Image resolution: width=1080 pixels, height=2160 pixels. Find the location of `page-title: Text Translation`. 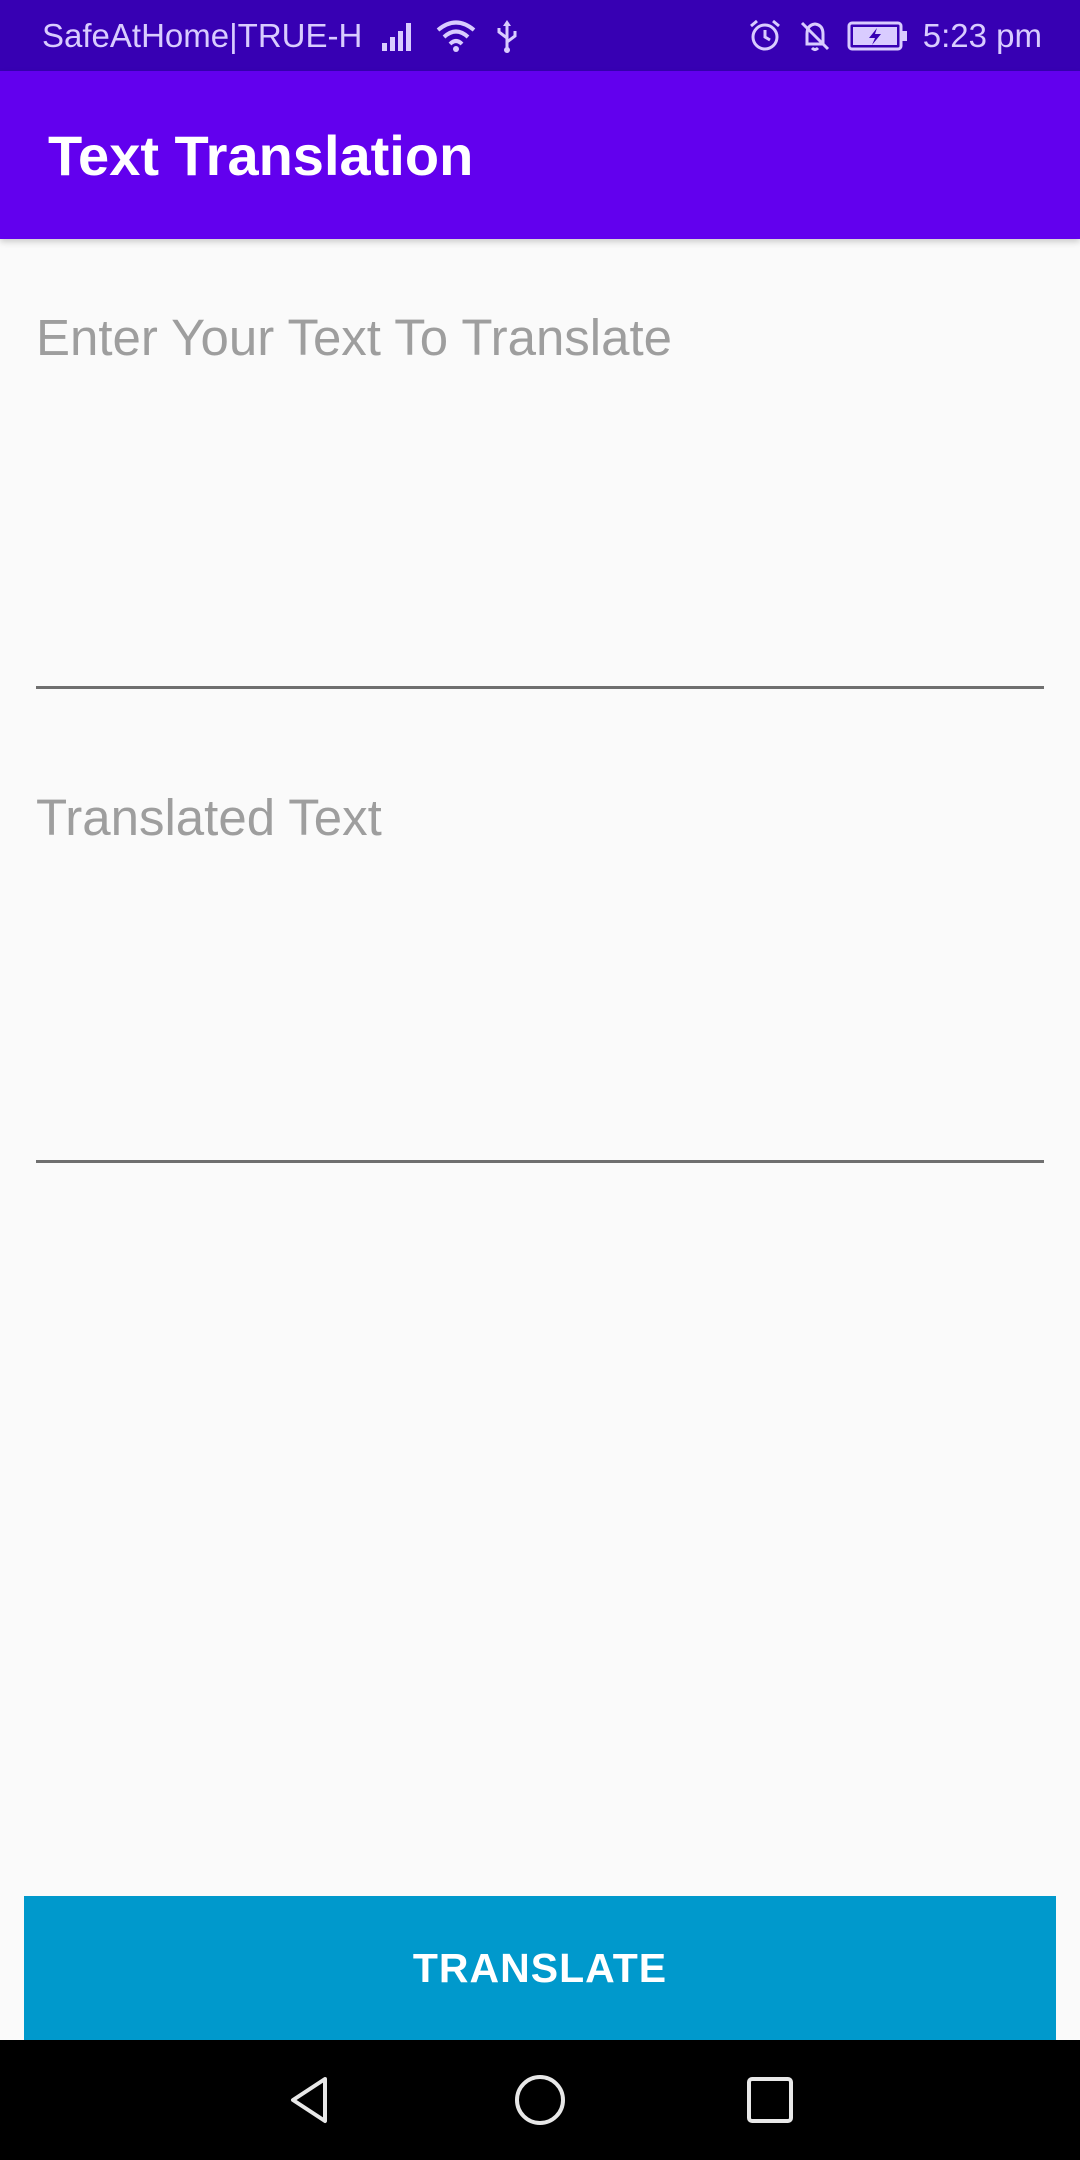

page-title: Text Translation is located at coordinates (261, 155).